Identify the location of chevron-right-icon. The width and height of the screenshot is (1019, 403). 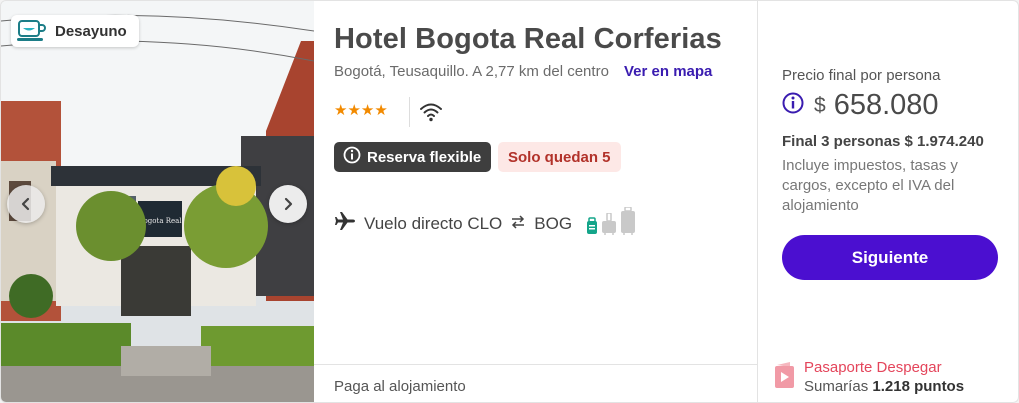
(288, 204).